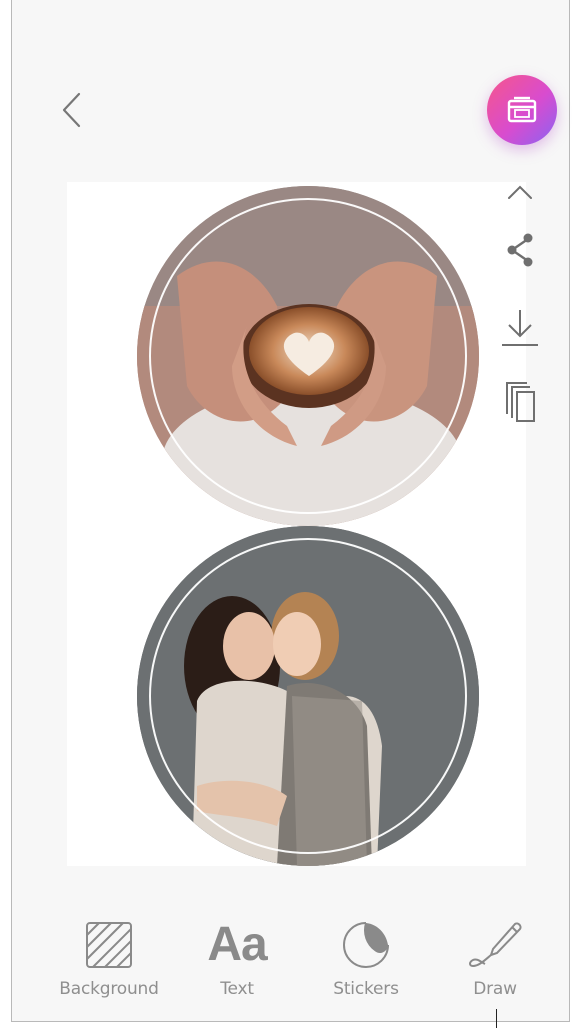 The image size is (581, 1028). I want to click on callout-line, so click(496, 1018).